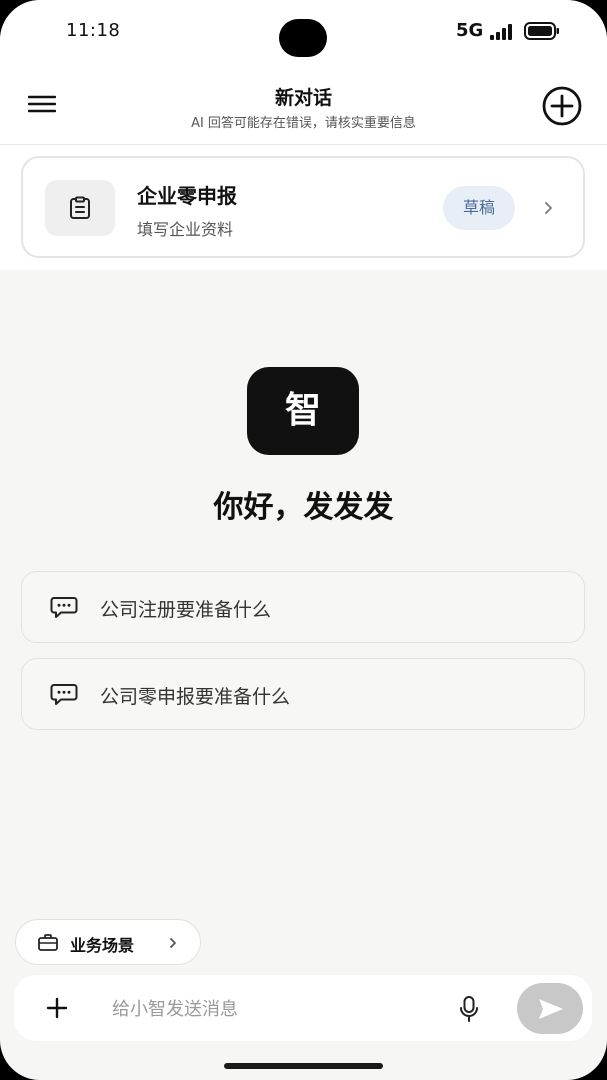  I want to click on suggestion-chip: 公司注册要准备什么, so click(303, 607).